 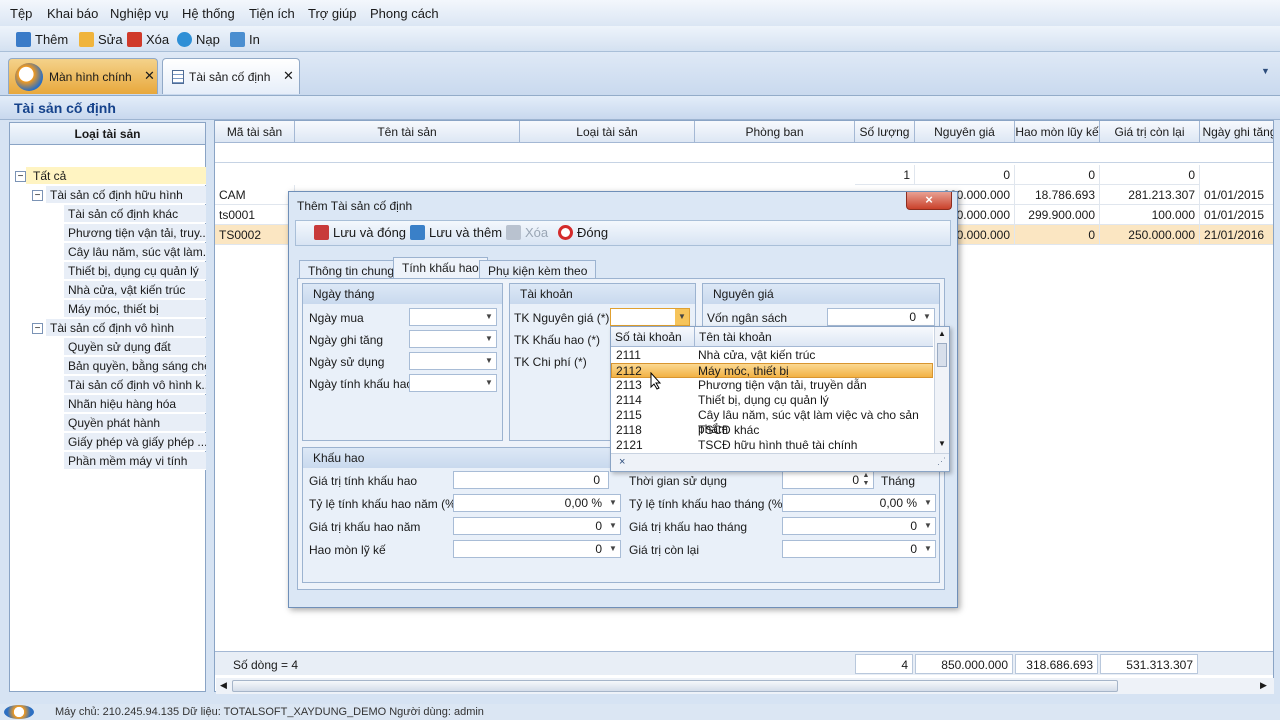 I want to click on tab-fixed-assets: Tài sản cố định ✕, so click(x=231, y=76).